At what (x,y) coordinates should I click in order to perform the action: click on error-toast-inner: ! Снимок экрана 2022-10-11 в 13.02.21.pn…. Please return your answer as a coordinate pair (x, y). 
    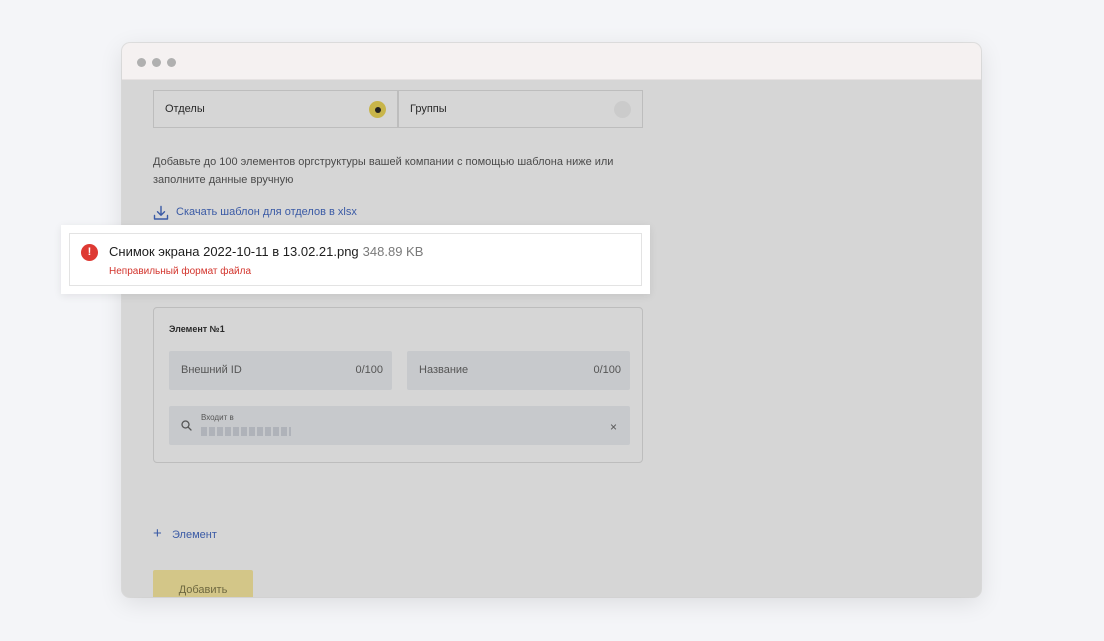
    Looking at the image, I should click on (355, 259).